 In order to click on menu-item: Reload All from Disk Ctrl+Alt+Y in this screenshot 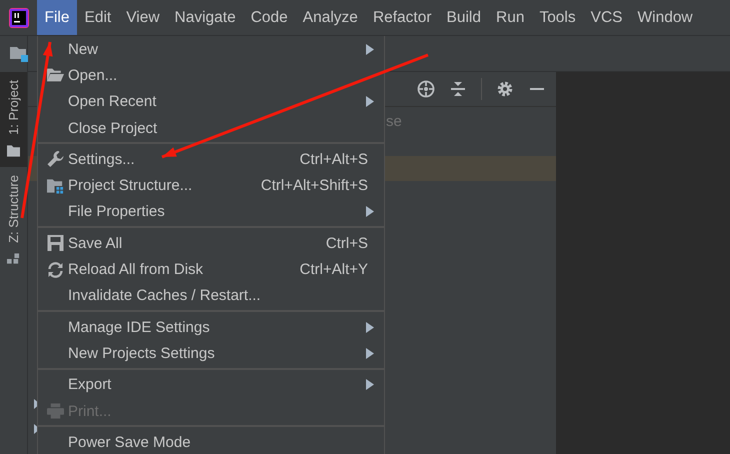, I will do `click(211, 269)`.